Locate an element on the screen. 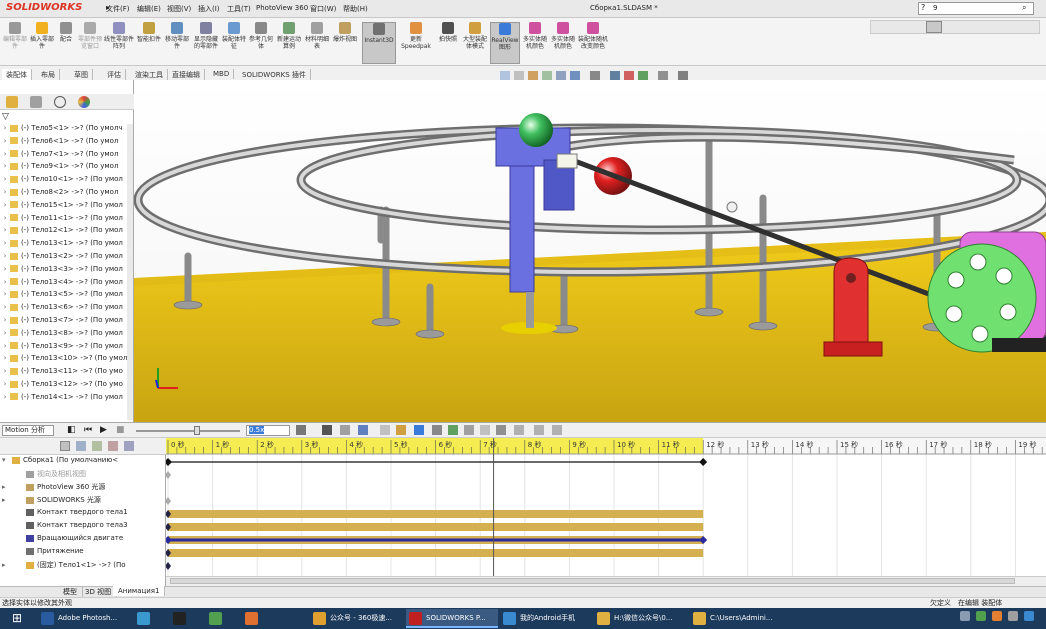 Image resolution: width=1046 pixels, height=629 pixels. search-input: 9 is located at coordinates (976, 8).